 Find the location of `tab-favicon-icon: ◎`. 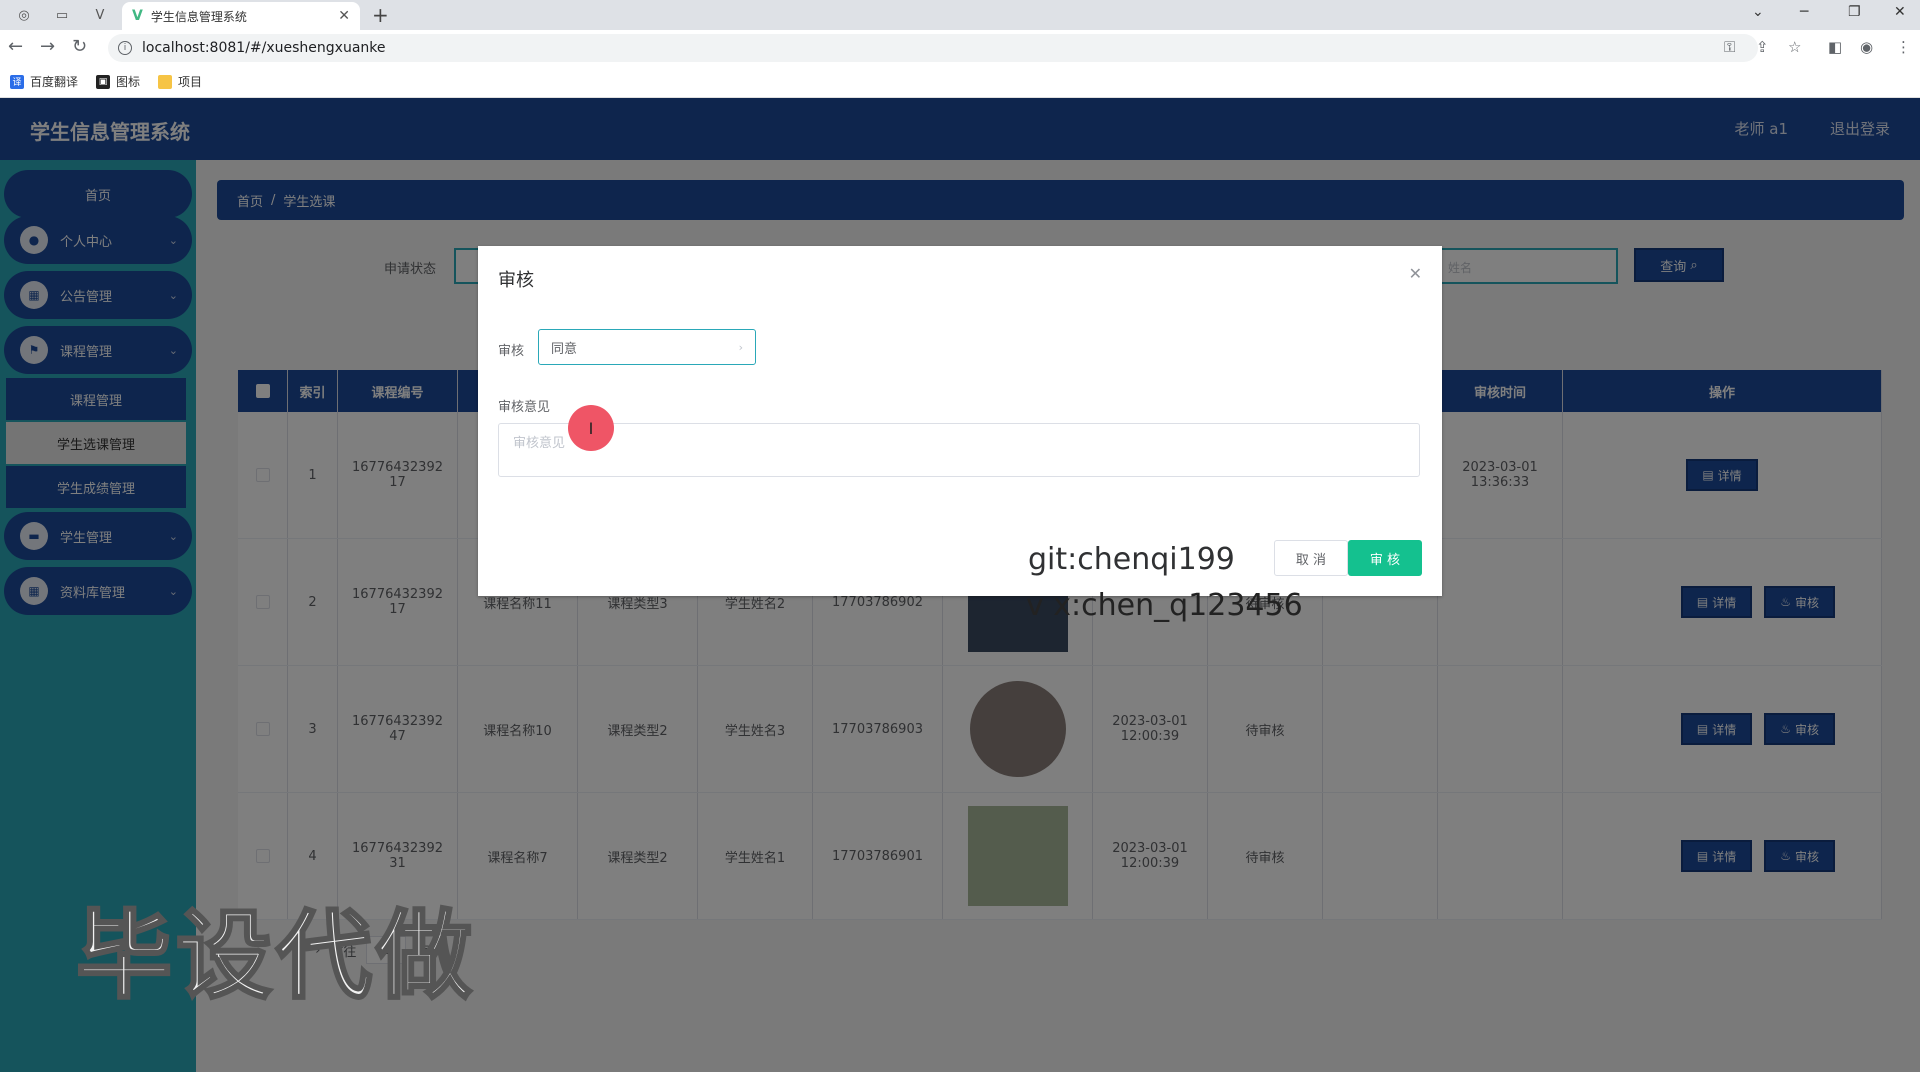

tab-favicon-icon: ◎ is located at coordinates (24, 15).